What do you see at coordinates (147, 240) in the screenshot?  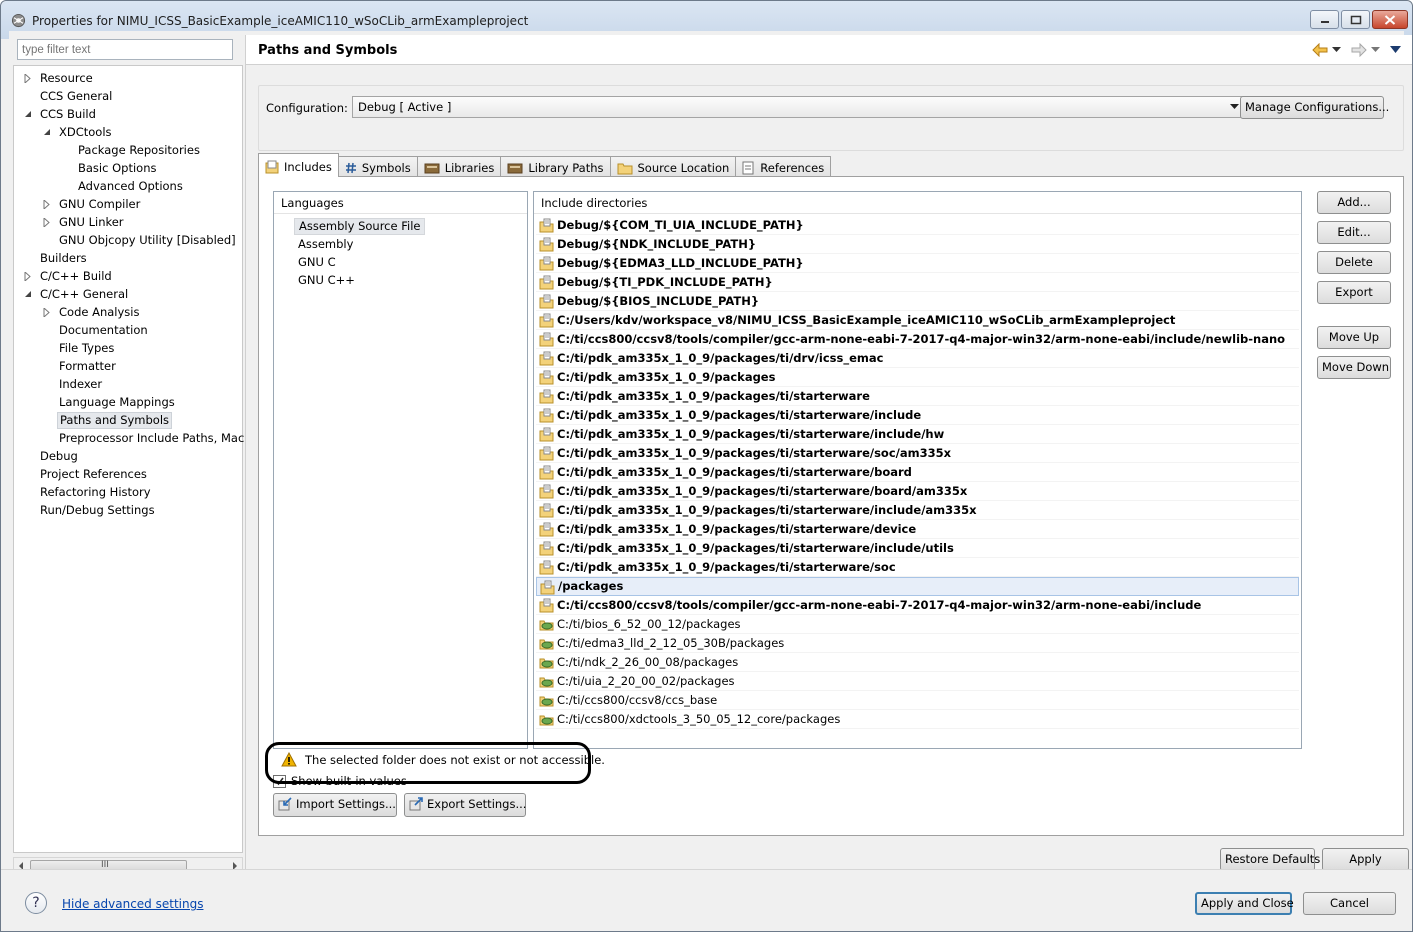 I see `nav-item-gnu-objcopy-utility-disabled: GNU Objcopy Utility [Disabled]` at bounding box center [147, 240].